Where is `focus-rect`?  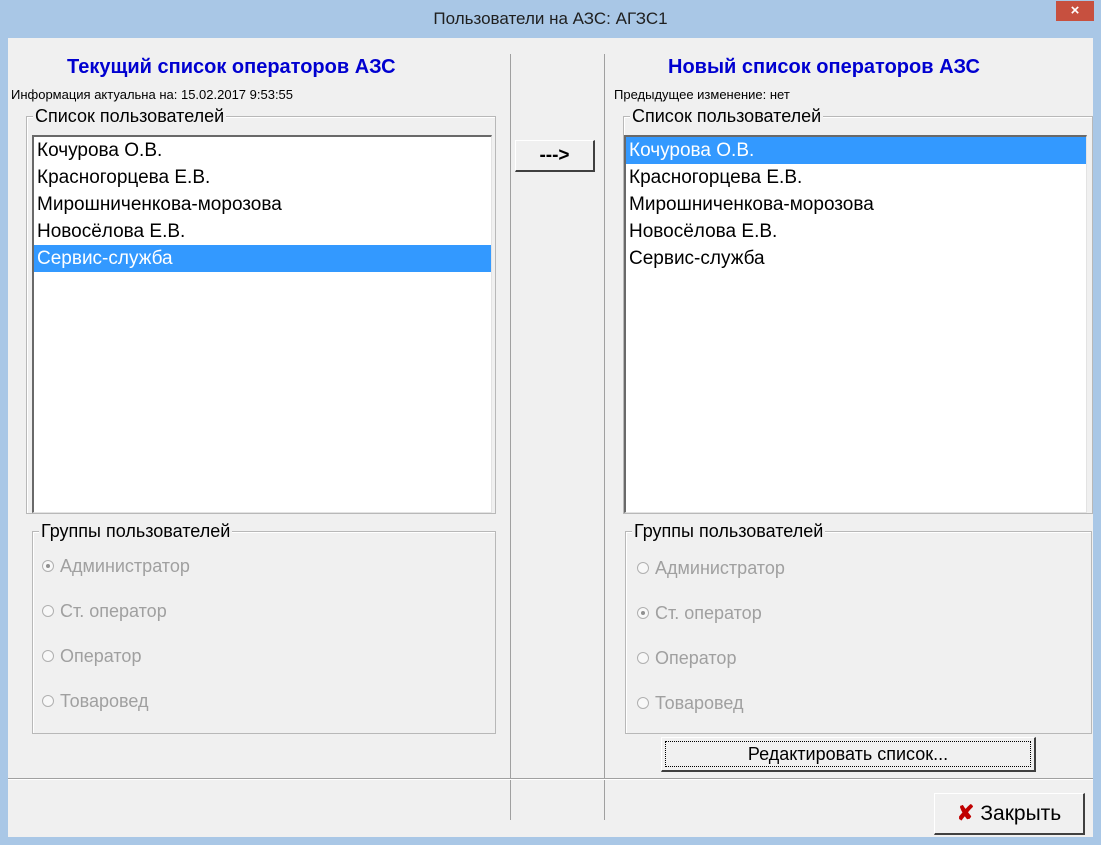 focus-rect is located at coordinates (848, 754).